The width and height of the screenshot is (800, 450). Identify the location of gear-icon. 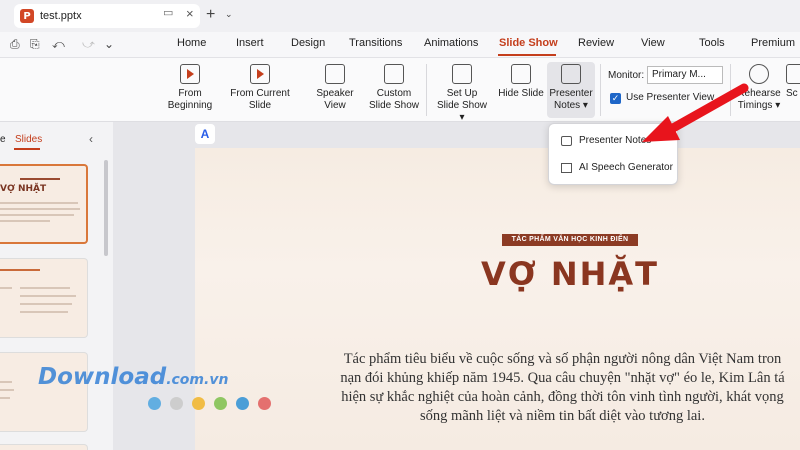
(462, 74).